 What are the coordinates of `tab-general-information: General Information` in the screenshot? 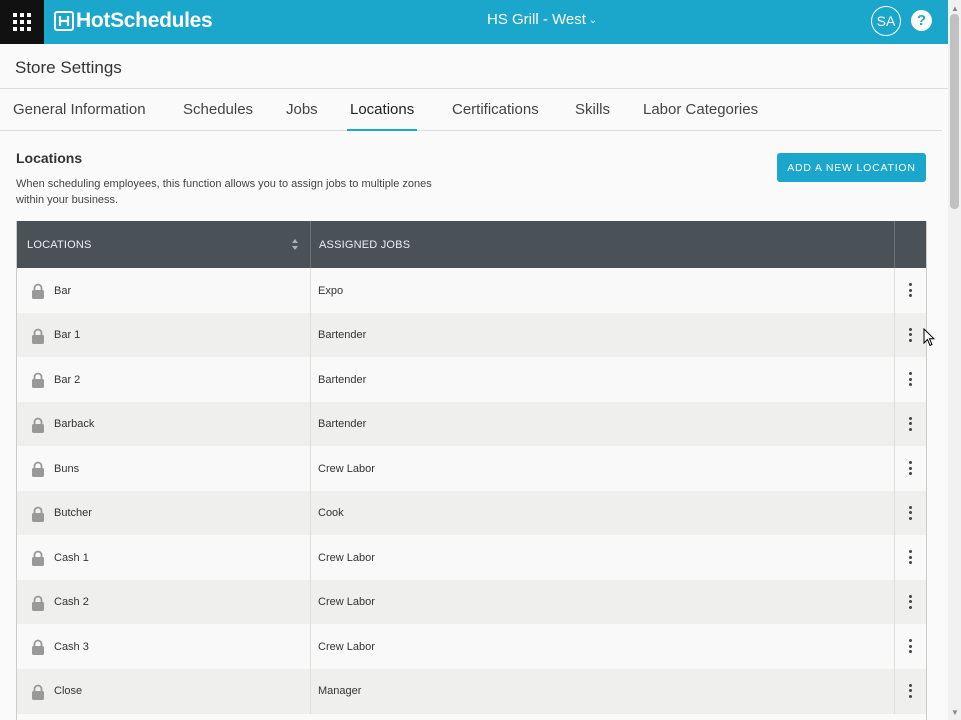 It's located at (79, 116).